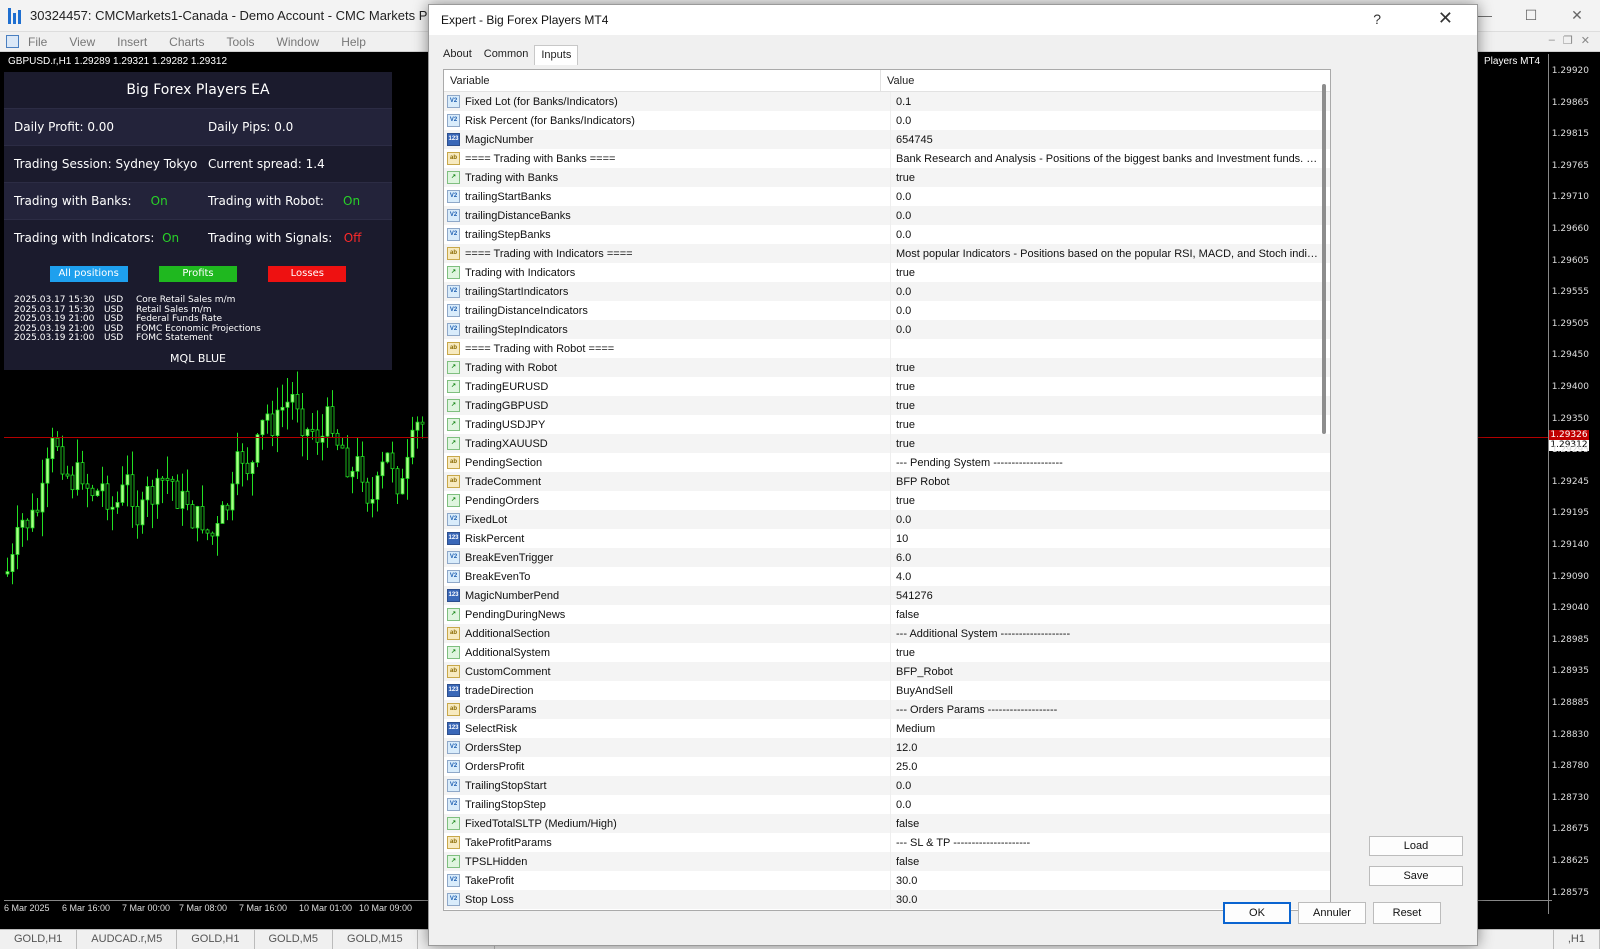 The height and width of the screenshot is (949, 1600). What do you see at coordinates (37, 42) in the screenshot?
I see `menu-file: File` at bounding box center [37, 42].